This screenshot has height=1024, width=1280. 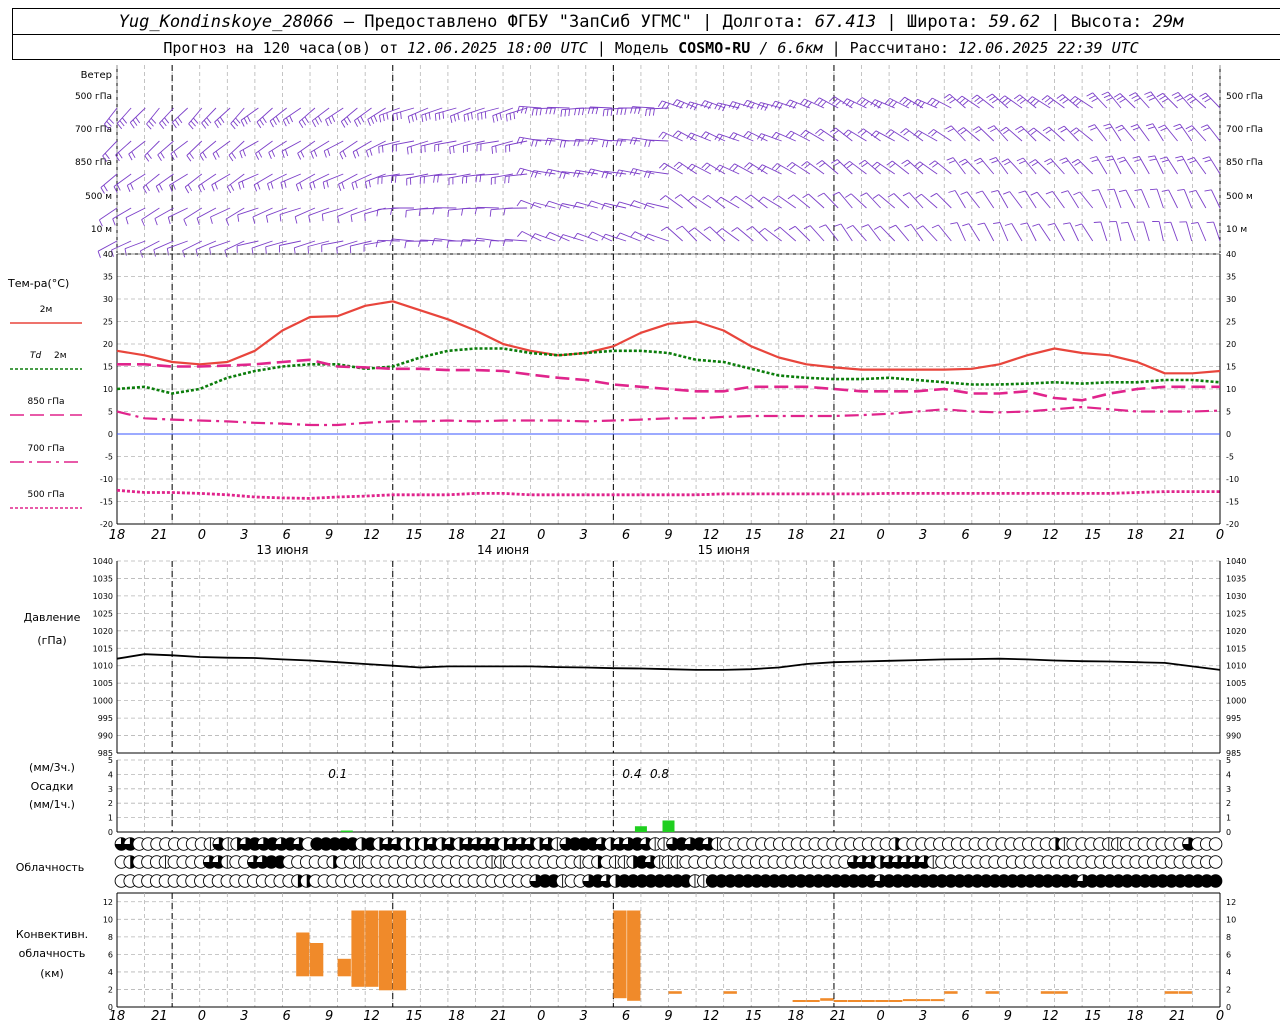 I want to click on y-tick-label: 1005, so click(x=103, y=683).